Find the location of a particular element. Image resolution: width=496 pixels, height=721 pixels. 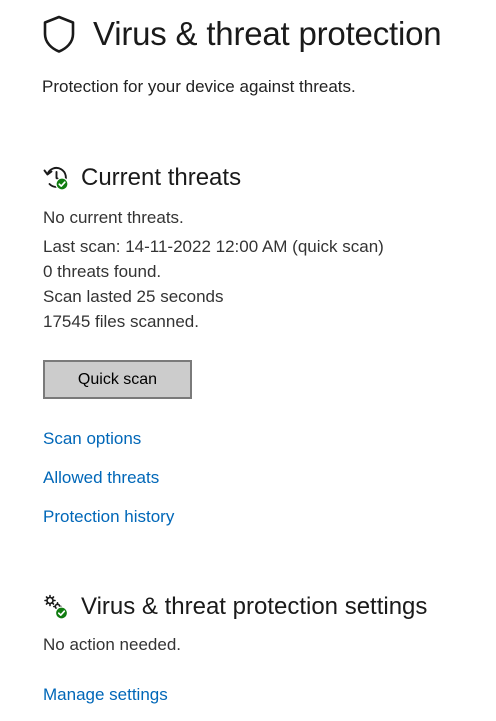

current-threats-title: Current threats is located at coordinates (161, 177).